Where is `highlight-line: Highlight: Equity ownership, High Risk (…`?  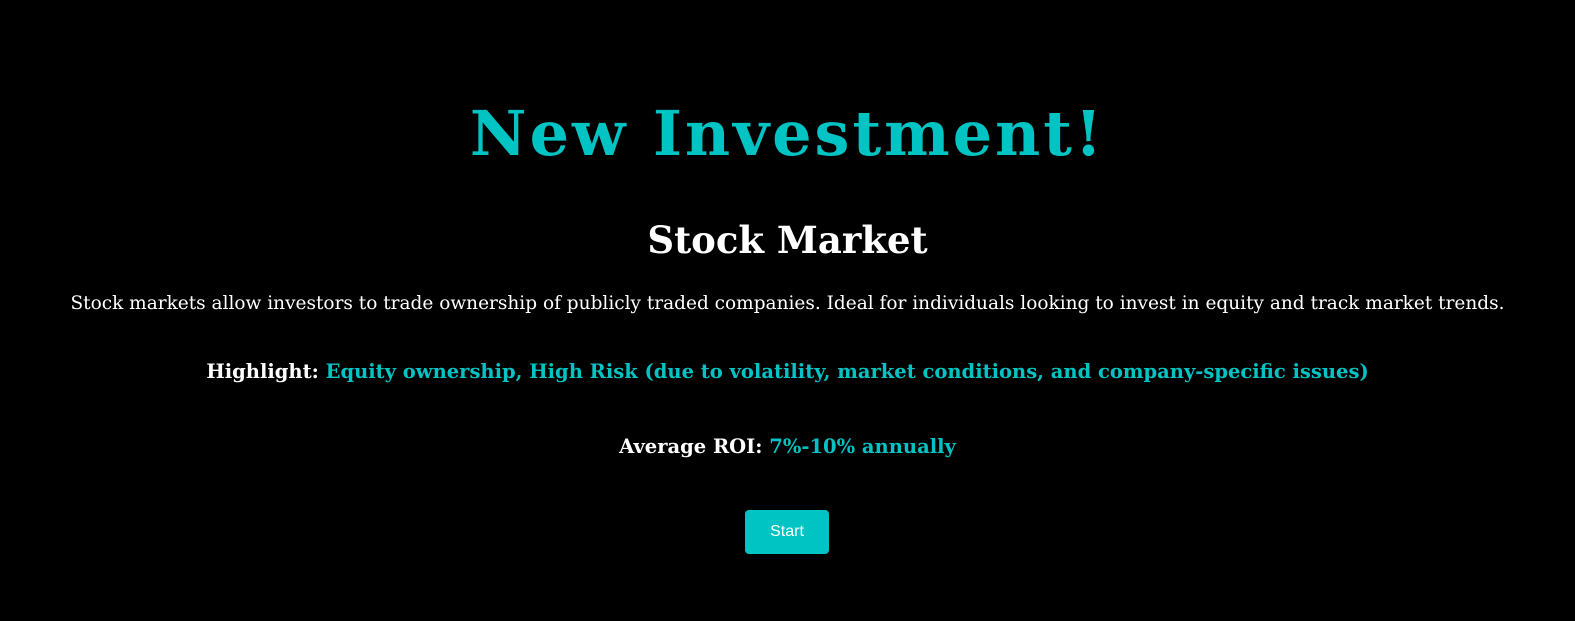
highlight-line: Highlight: Equity ownership, High Risk (… is located at coordinates (787, 372).